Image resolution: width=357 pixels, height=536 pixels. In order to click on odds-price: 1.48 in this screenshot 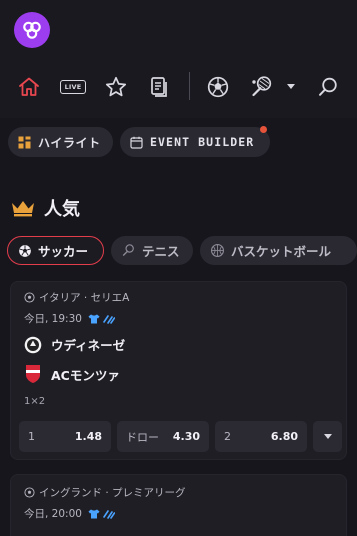, I will do `click(88, 436)`.